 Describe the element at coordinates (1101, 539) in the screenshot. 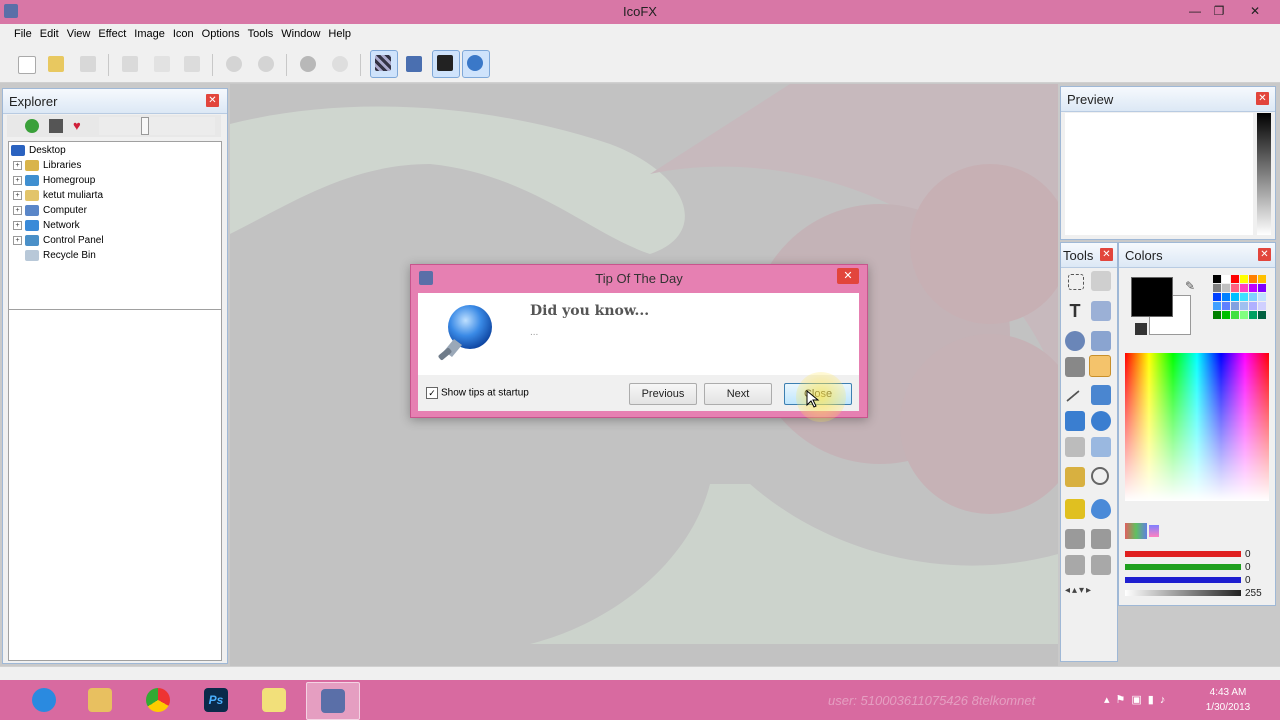

I see `swap-tool-icon` at that location.